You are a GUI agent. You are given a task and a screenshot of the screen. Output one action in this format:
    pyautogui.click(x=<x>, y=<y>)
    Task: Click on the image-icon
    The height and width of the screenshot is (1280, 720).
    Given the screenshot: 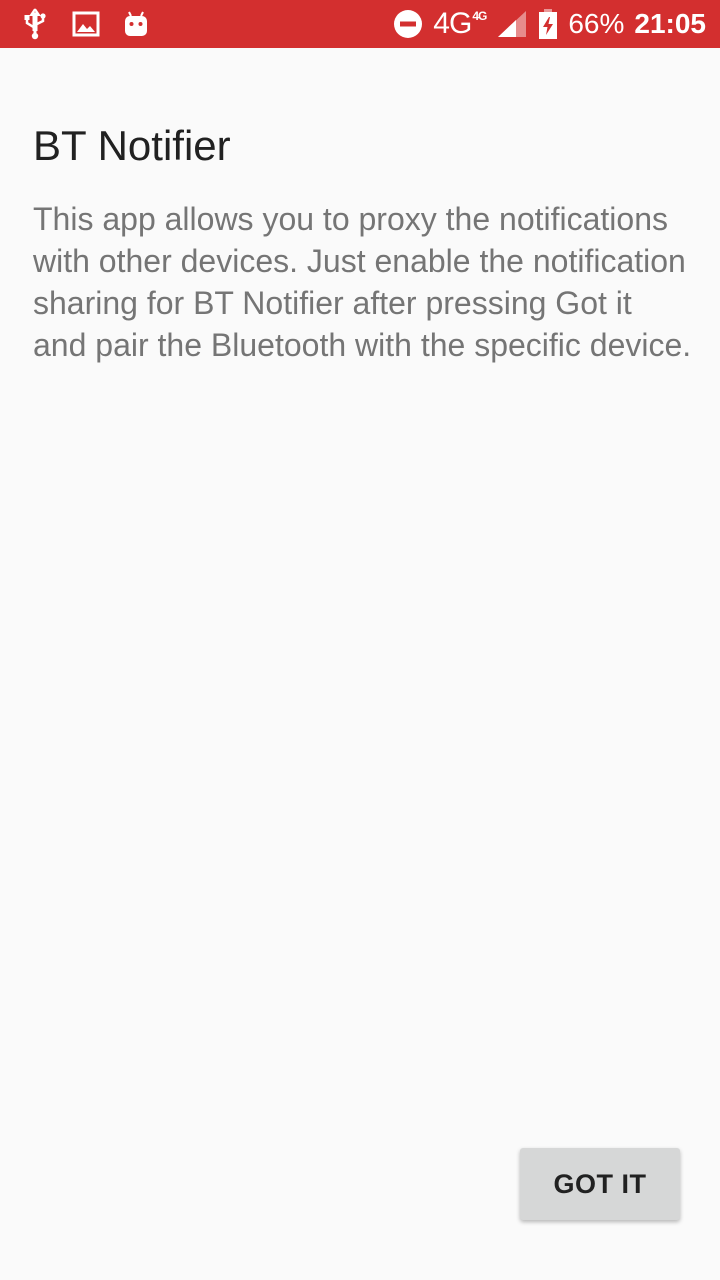 What is the action you would take?
    pyautogui.click(x=86, y=24)
    